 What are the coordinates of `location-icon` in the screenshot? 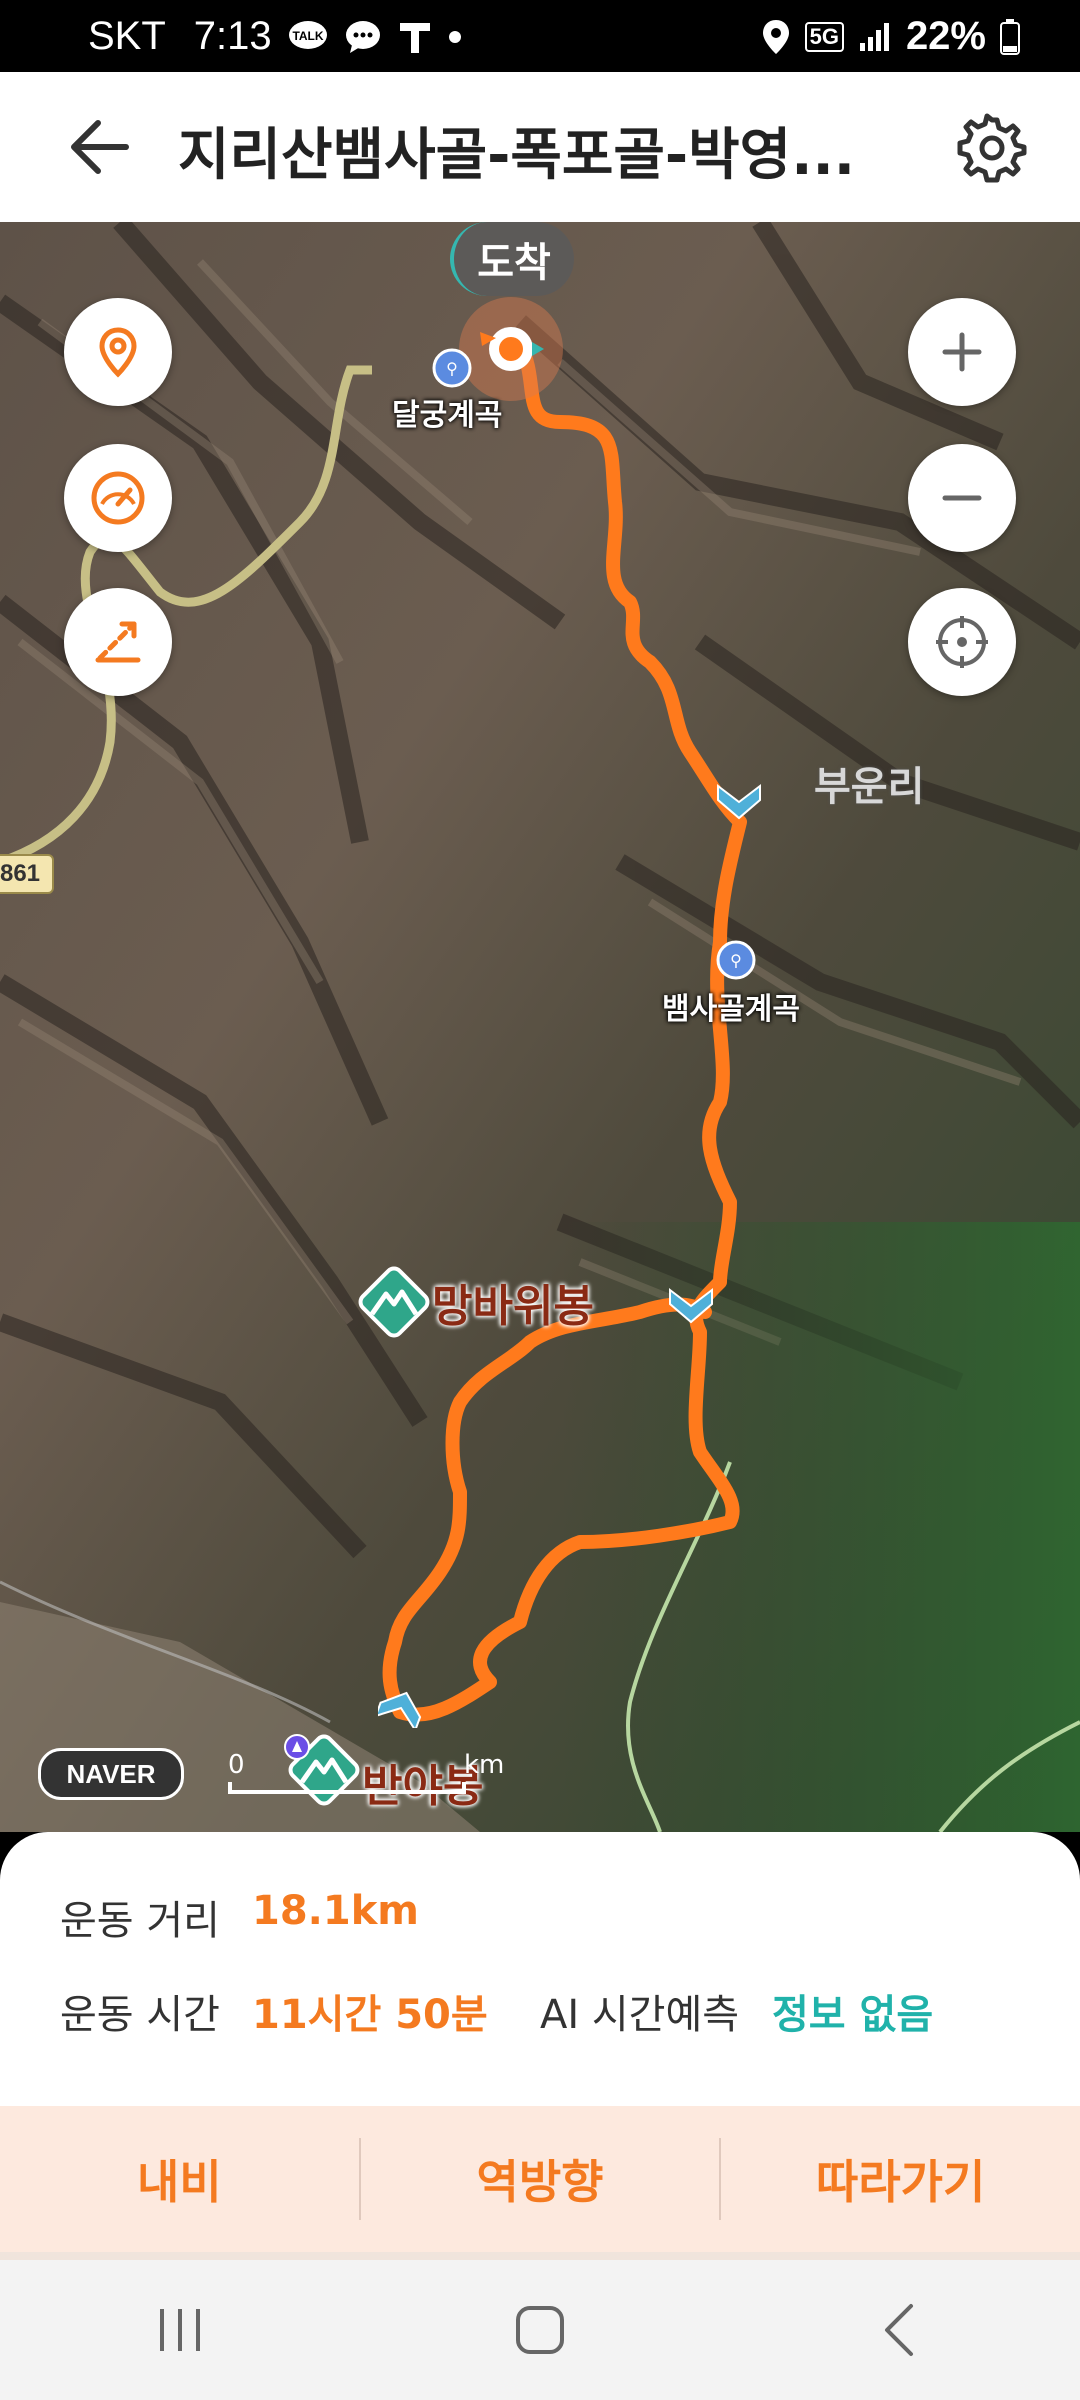 It's located at (776, 37).